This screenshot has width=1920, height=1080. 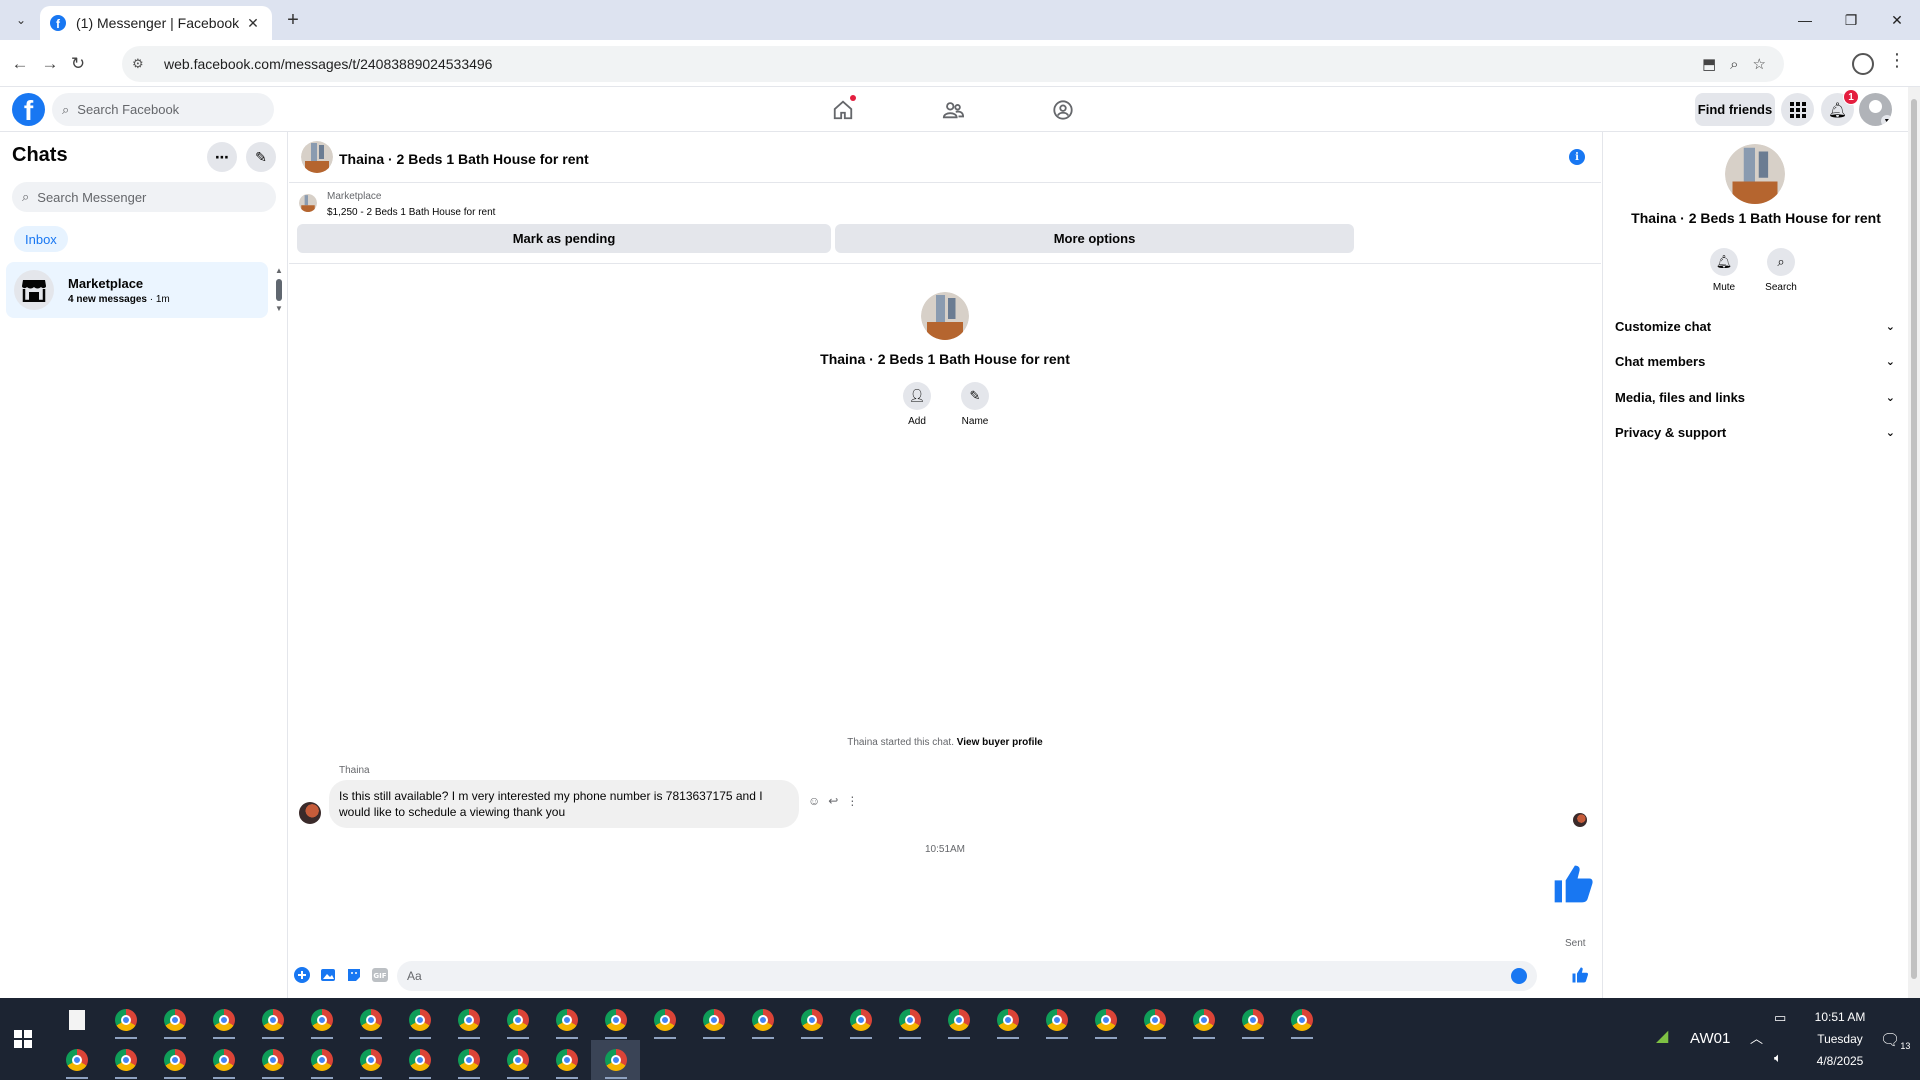 What do you see at coordinates (302, 975) in the screenshot?
I see `more-actions-plus-icon` at bounding box center [302, 975].